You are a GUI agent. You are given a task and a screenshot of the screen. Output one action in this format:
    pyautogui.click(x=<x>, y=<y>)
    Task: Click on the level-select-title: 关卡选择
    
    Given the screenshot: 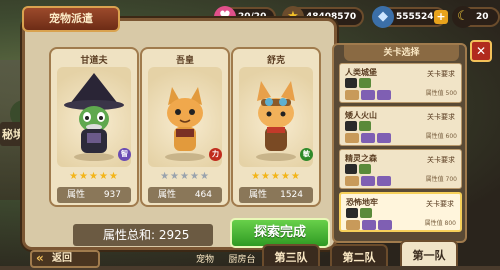 What is the action you would take?
    pyautogui.click(x=401, y=53)
    